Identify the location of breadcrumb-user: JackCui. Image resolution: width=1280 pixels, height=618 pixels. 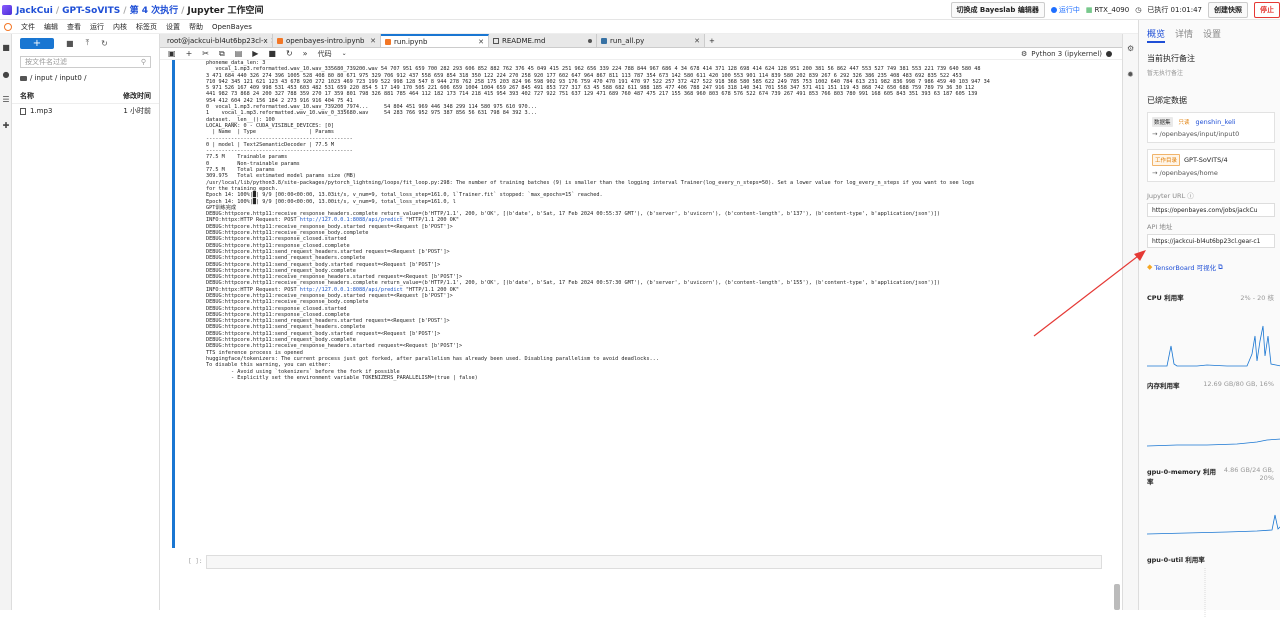
(34, 11).